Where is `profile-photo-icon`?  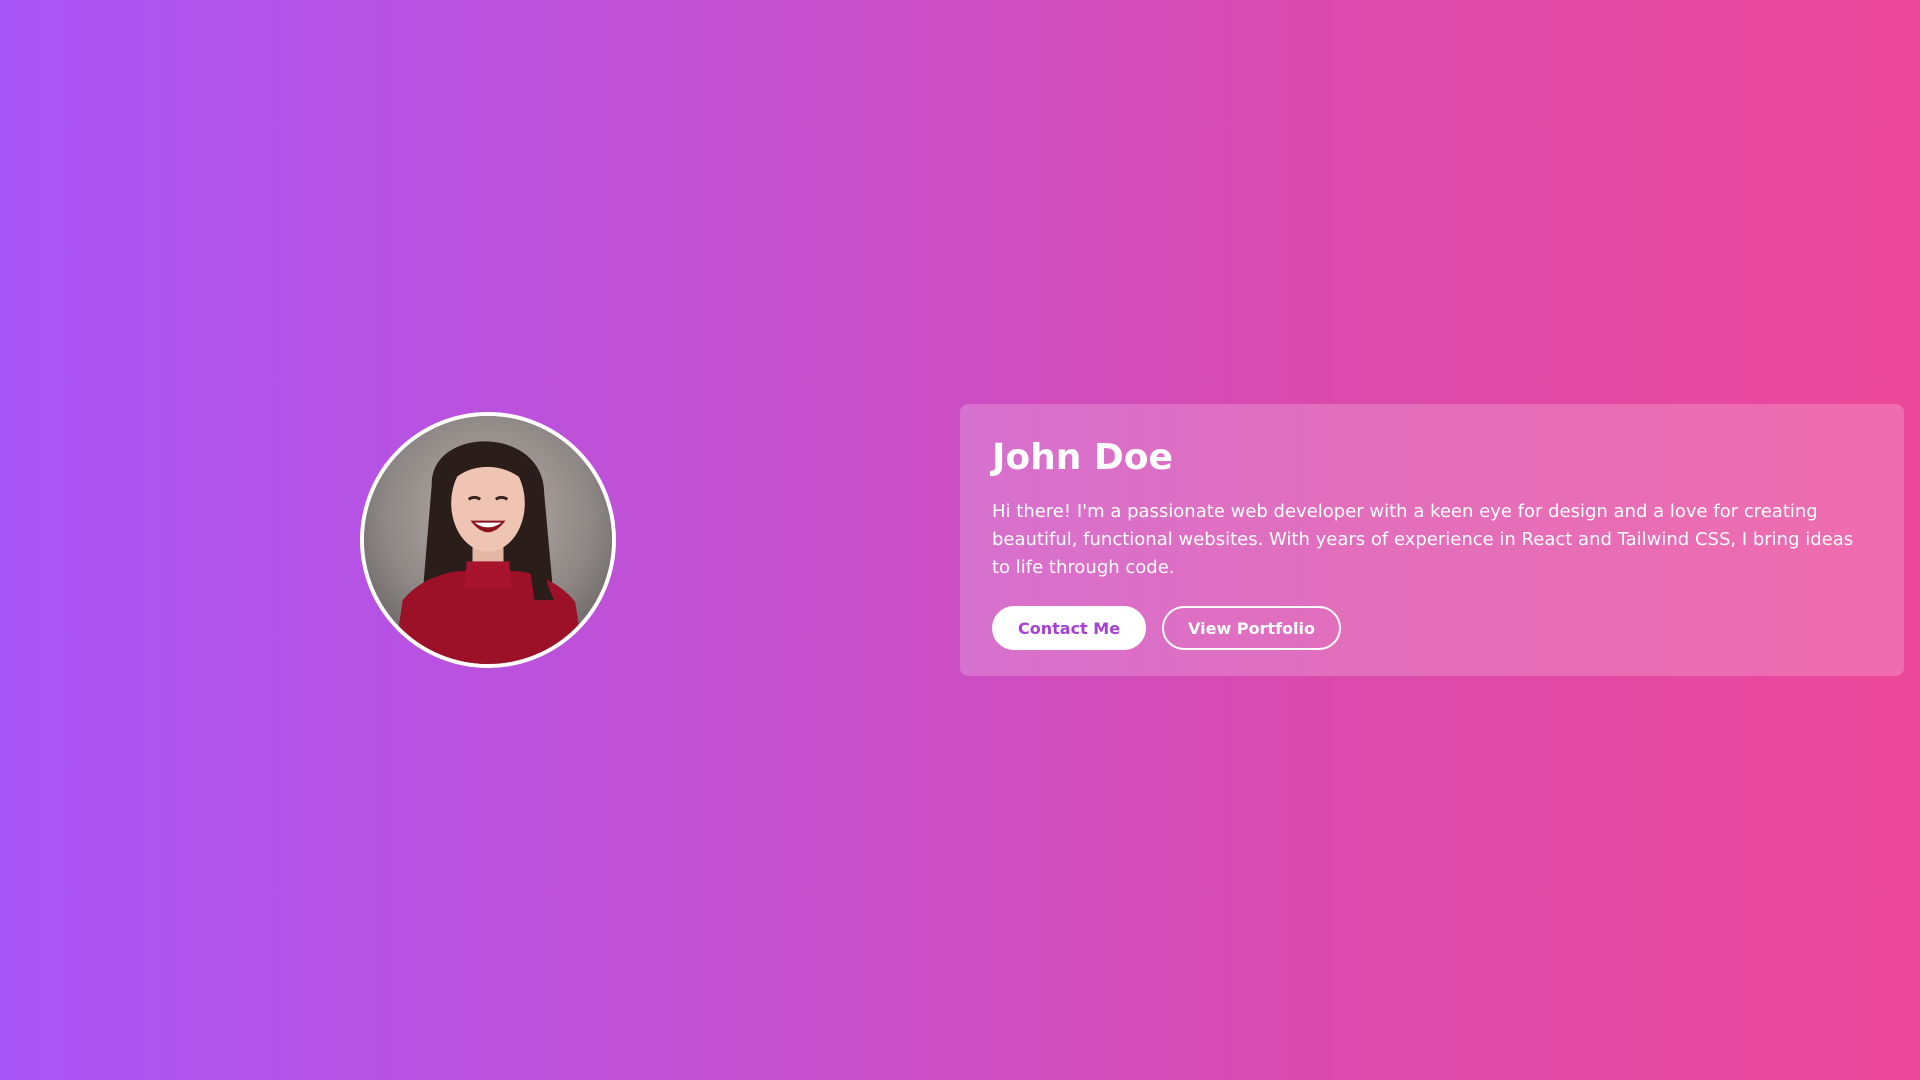 profile-photo-icon is located at coordinates (488, 540).